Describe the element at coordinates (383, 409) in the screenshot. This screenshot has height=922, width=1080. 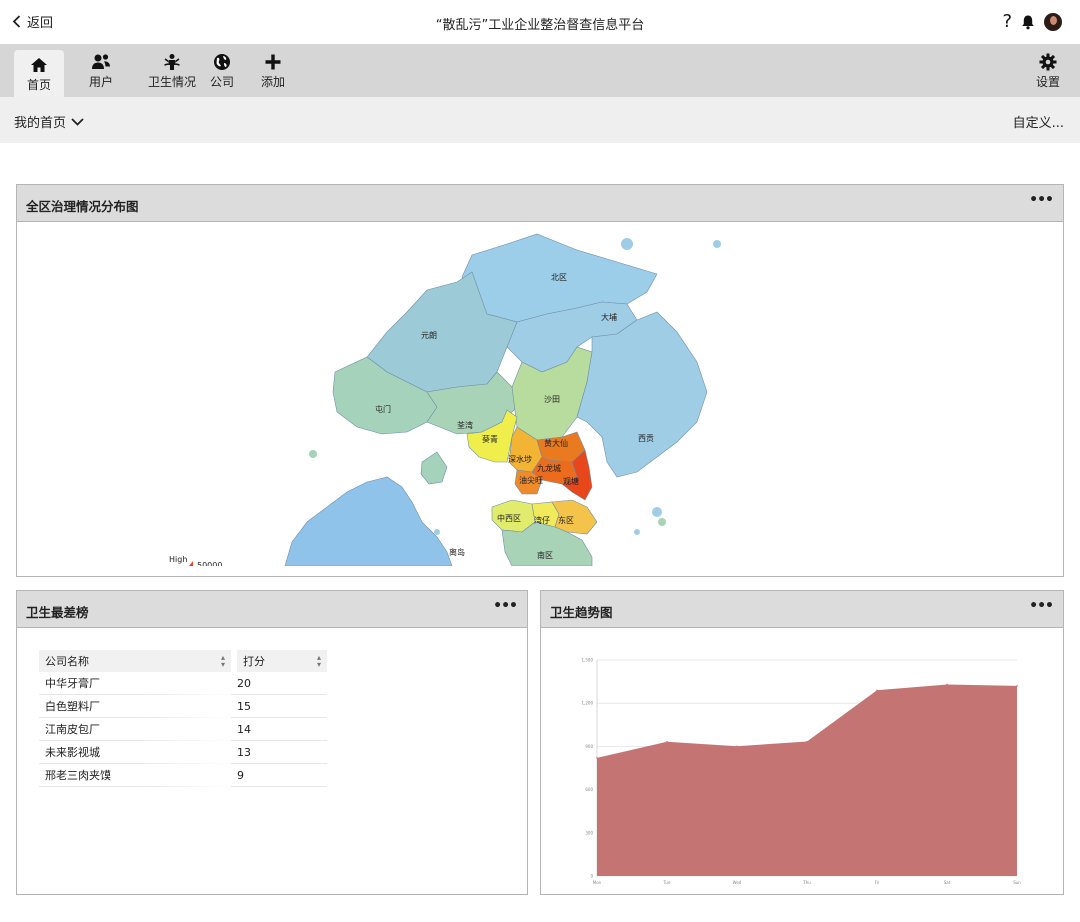
I see `map-label-tuenmun: 屯门` at that location.